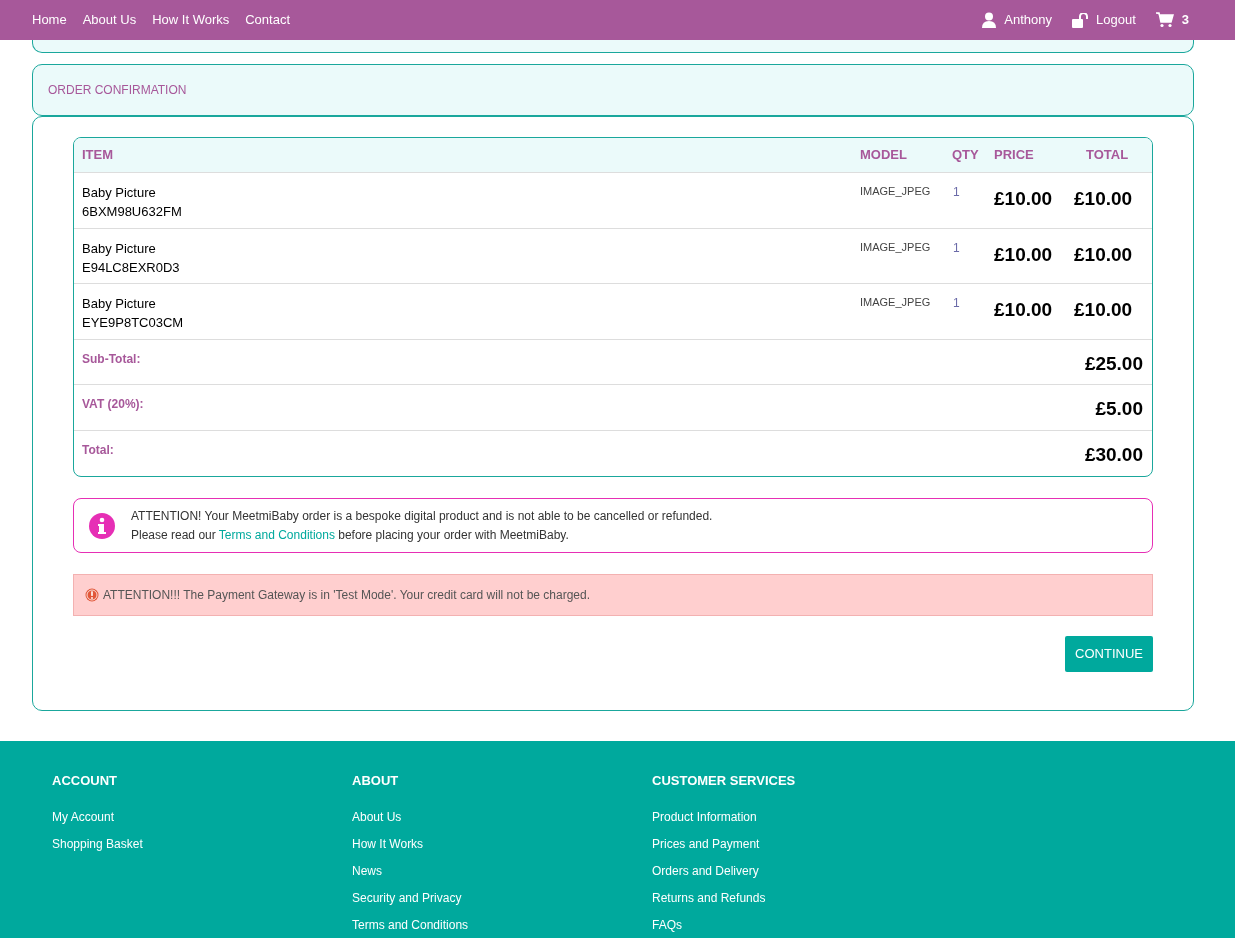 The height and width of the screenshot is (938, 1235). Describe the element at coordinates (422, 516) in the screenshot. I see `info-text: ATTENTION! Your MeetmiBaby order is a bespoke digital product and is not able to be cancelled or refunded.` at that location.